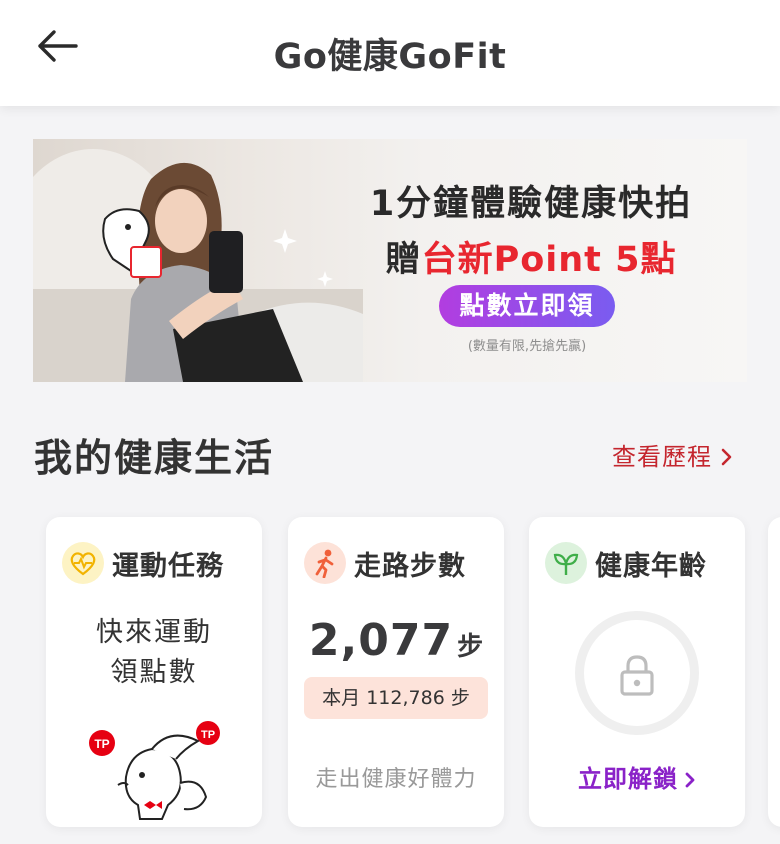  Describe the element at coordinates (208, 735) in the screenshot. I see `mascot-badge-right: TP` at that location.